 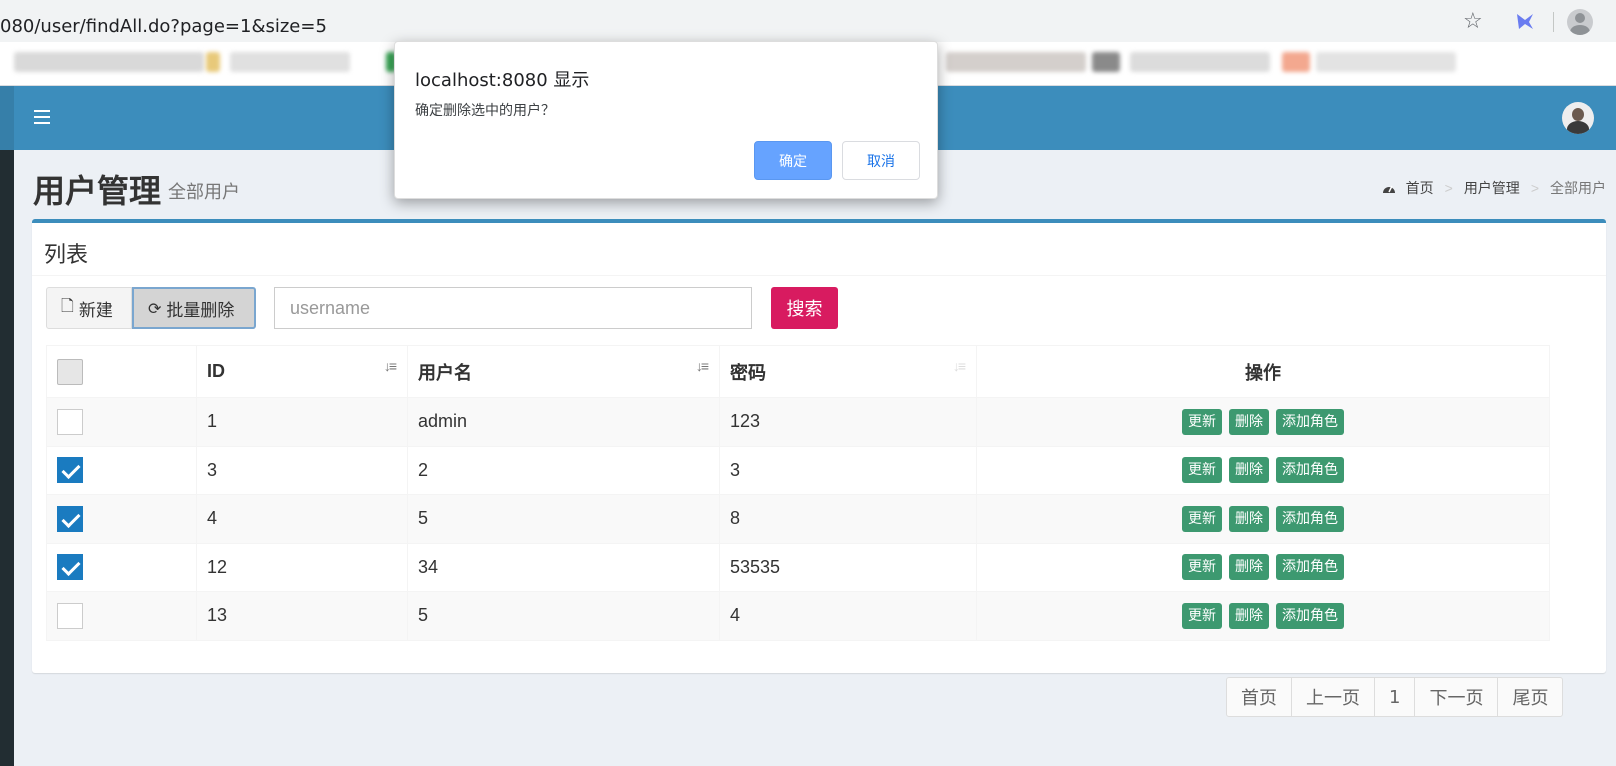 I want to click on cell-username: 2, so click(x=563, y=470).